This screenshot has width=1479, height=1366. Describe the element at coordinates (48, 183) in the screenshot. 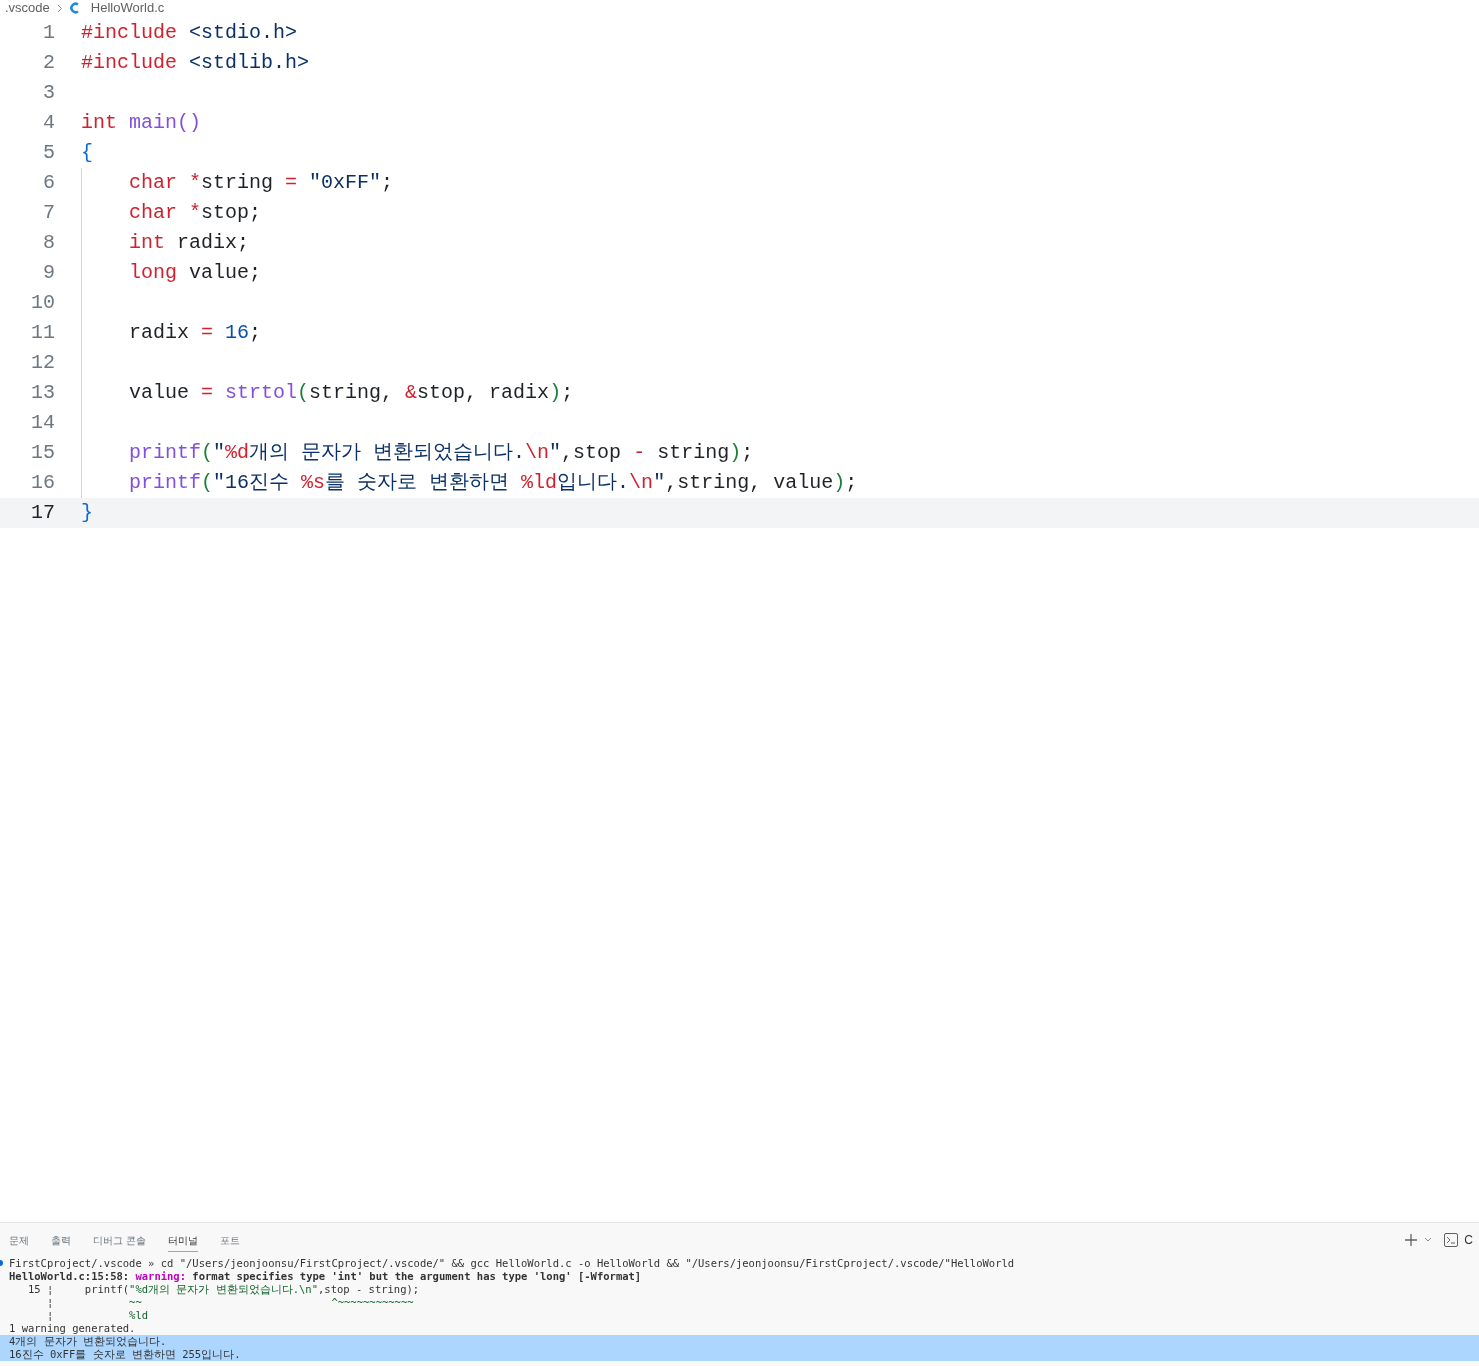

I see `line-number: 6` at that location.